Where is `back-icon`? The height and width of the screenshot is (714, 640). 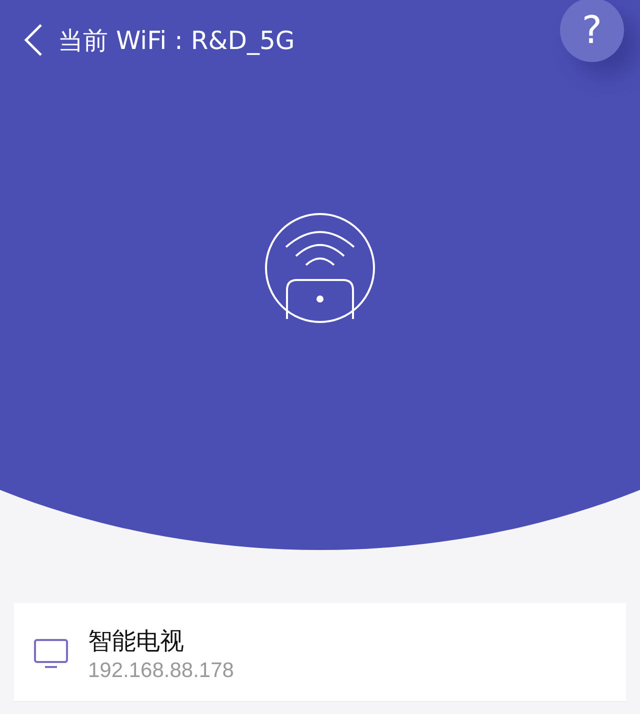
back-icon is located at coordinates (33, 40).